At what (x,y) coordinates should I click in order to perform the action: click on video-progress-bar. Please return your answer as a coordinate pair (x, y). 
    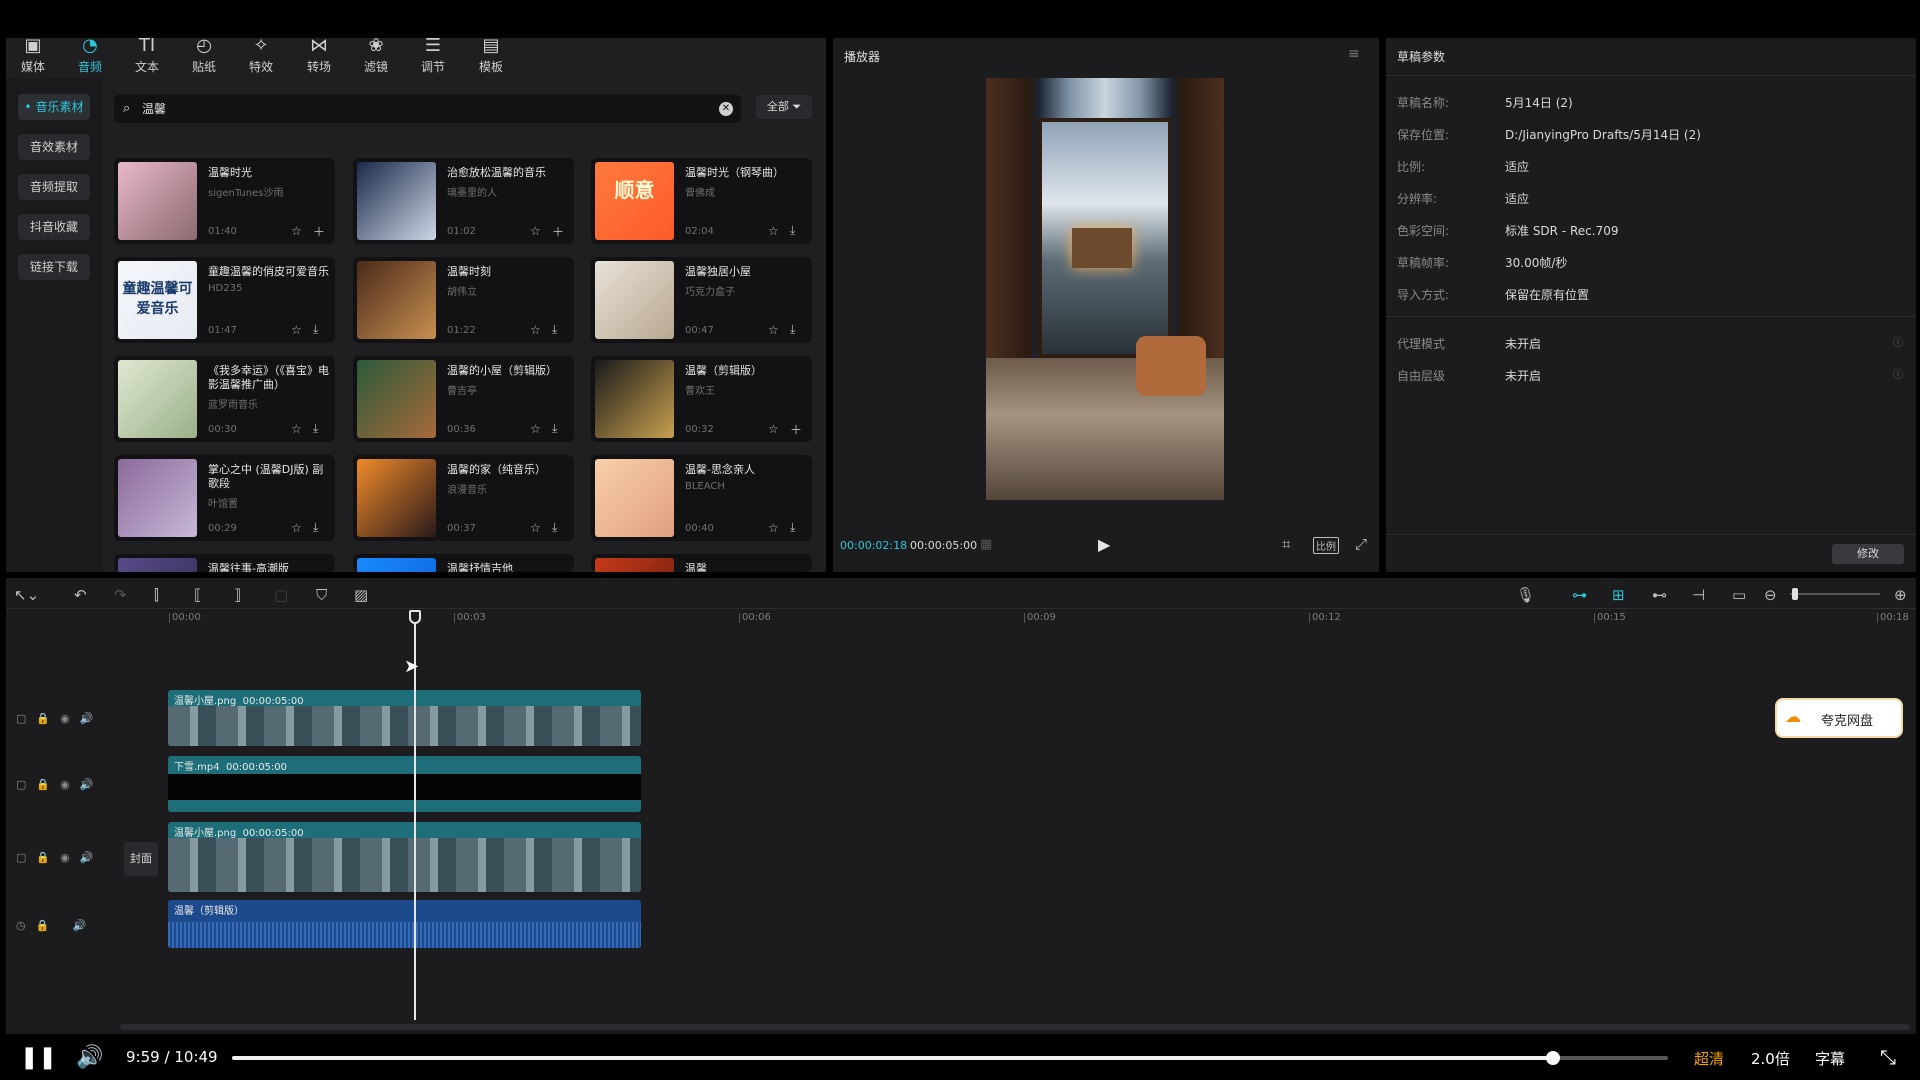
    Looking at the image, I should click on (950, 1058).